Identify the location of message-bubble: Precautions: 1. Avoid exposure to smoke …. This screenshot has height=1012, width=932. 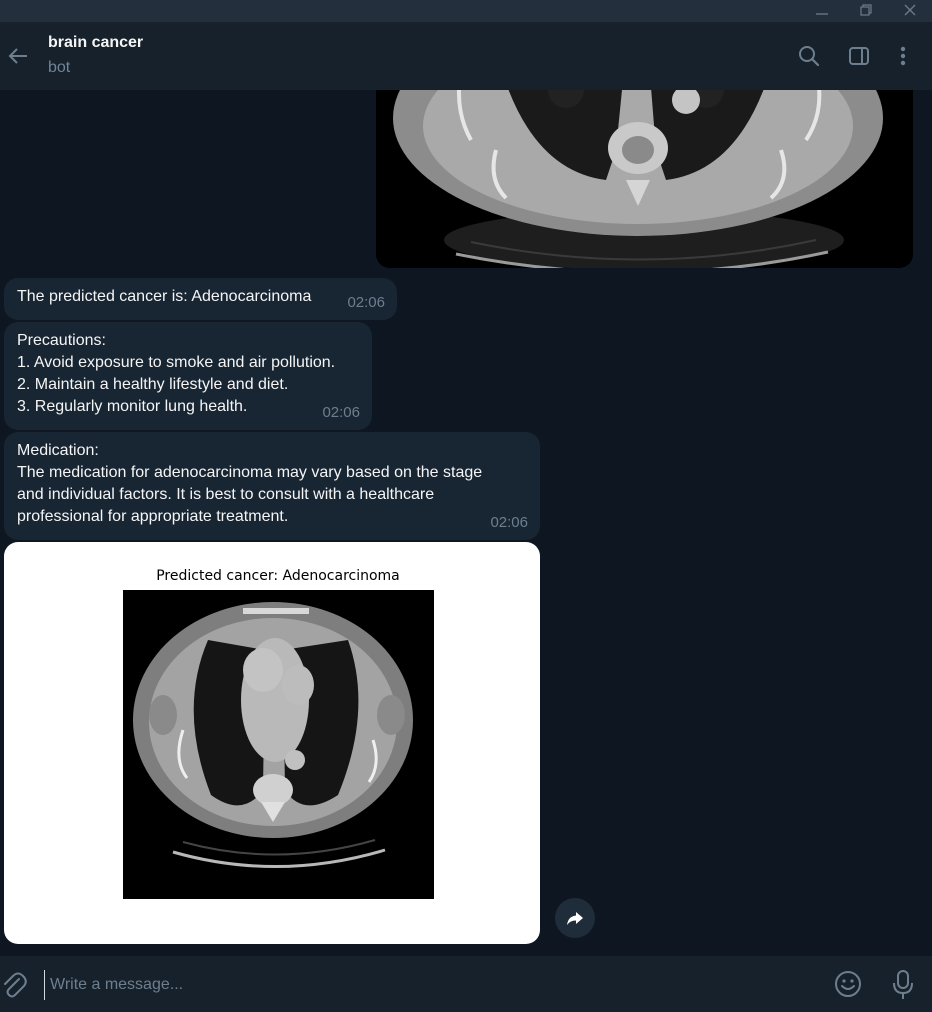
(188, 376).